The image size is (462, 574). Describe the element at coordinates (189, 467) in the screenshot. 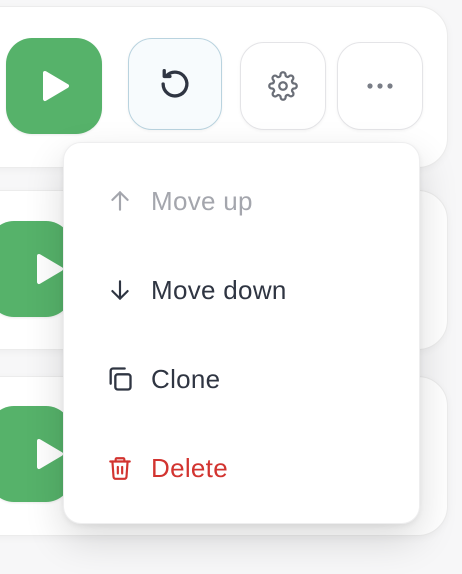

I see `menu-item-label: Delete` at that location.